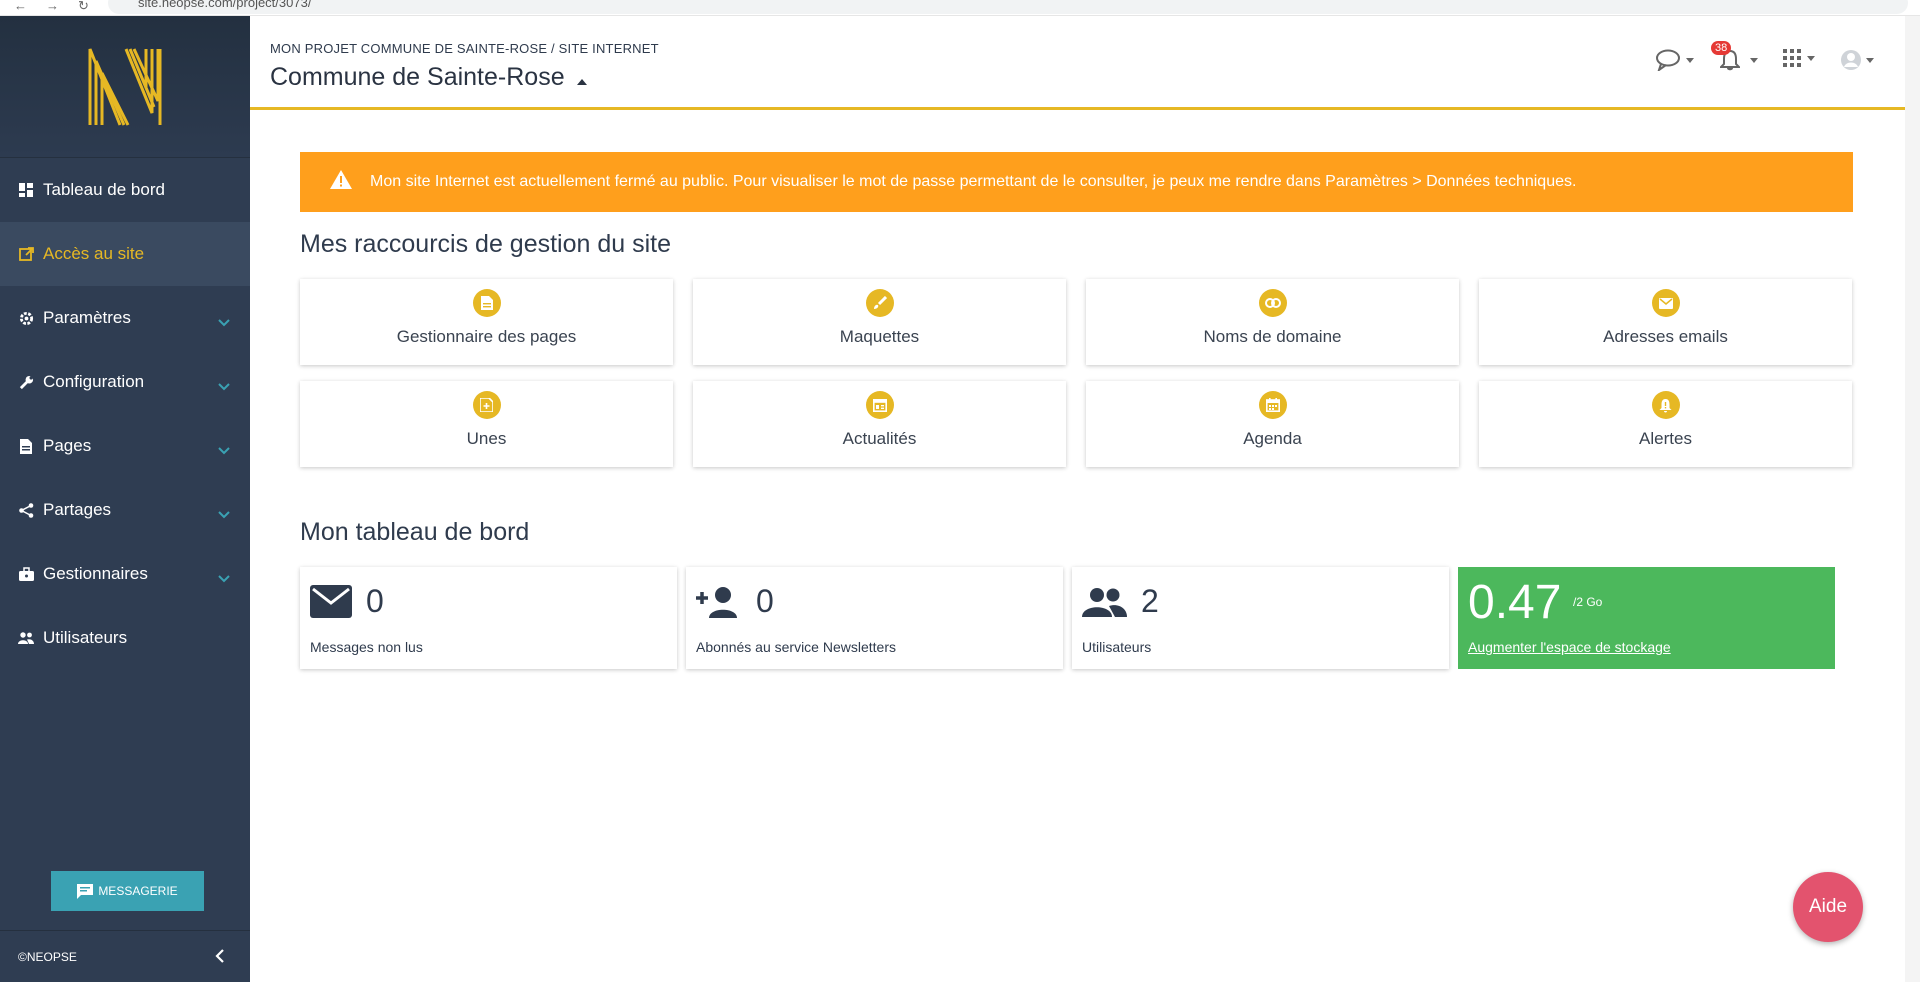 This screenshot has width=1920, height=982. What do you see at coordinates (415, 532) in the screenshot?
I see `dashboard-title: Mon tableau de bord` at bounding box center [415, 532].